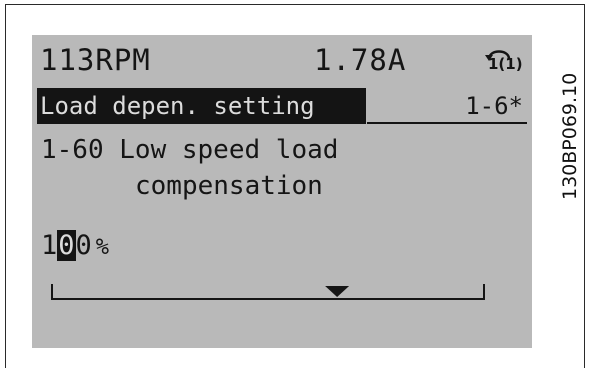  Describe the element at coordinates (201, 106) in the screenshot. I see `parameter-group-title: Load depen. setting` at that location.